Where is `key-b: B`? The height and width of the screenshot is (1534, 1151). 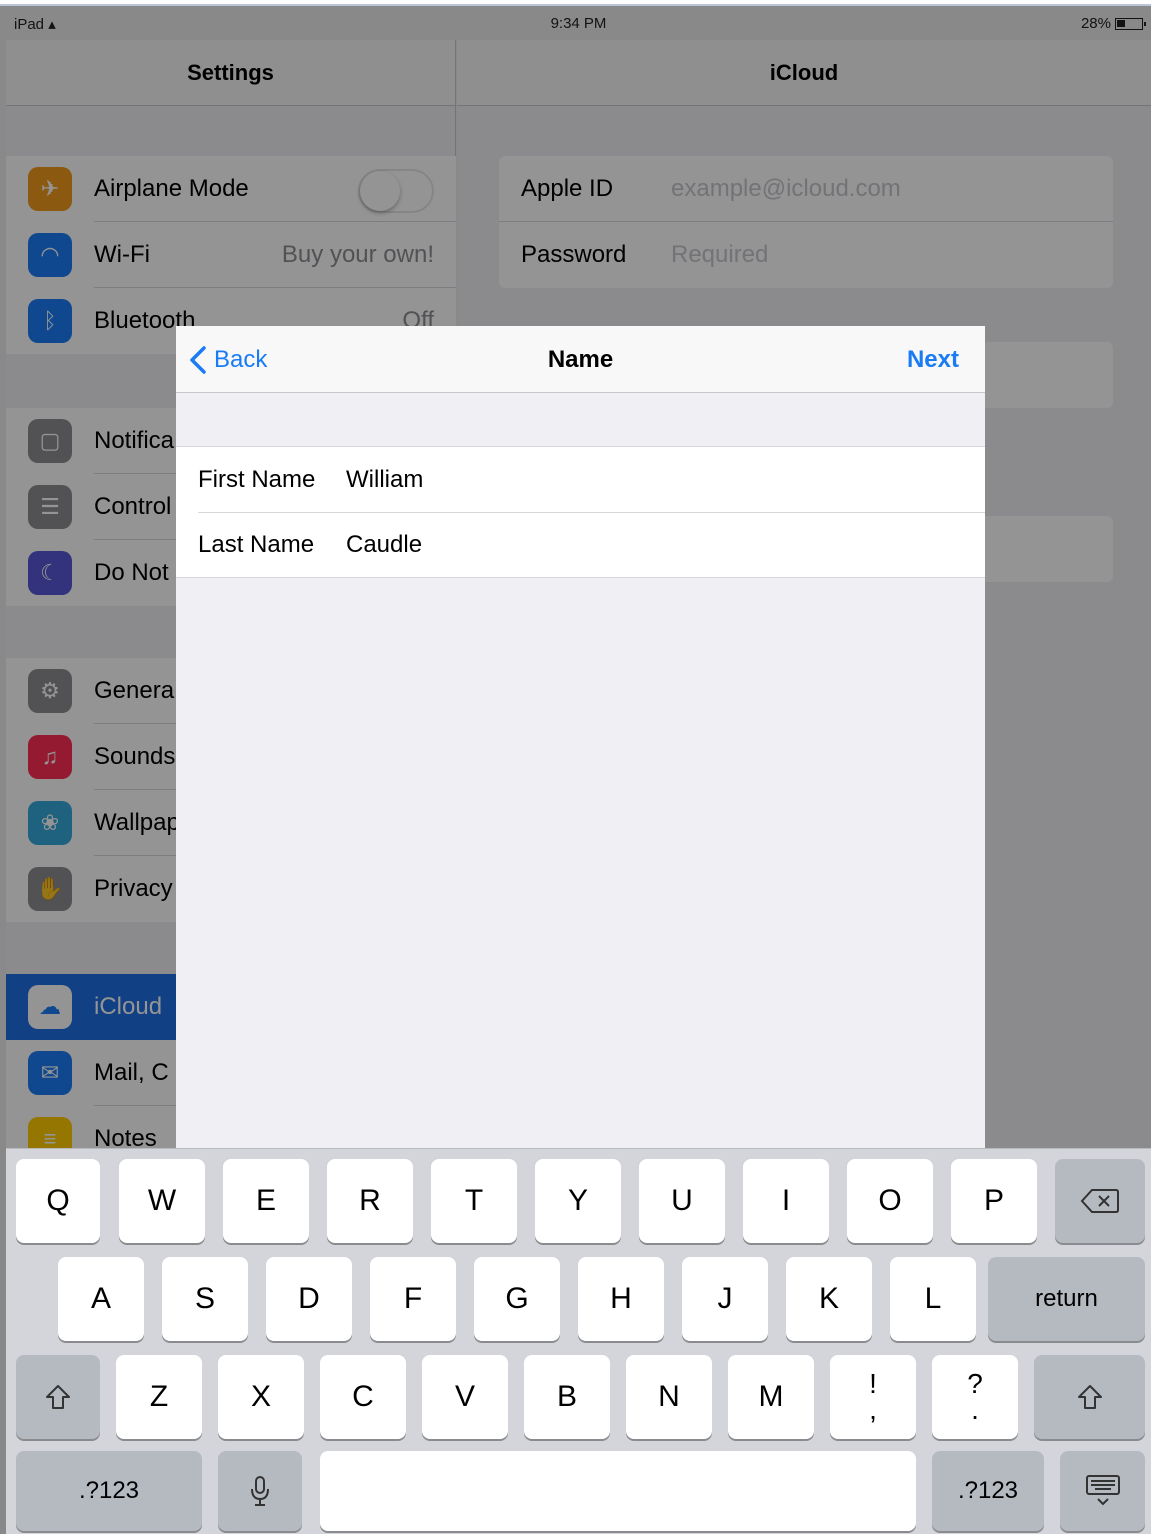
key-b: B is located at coordinates (567, 1397).